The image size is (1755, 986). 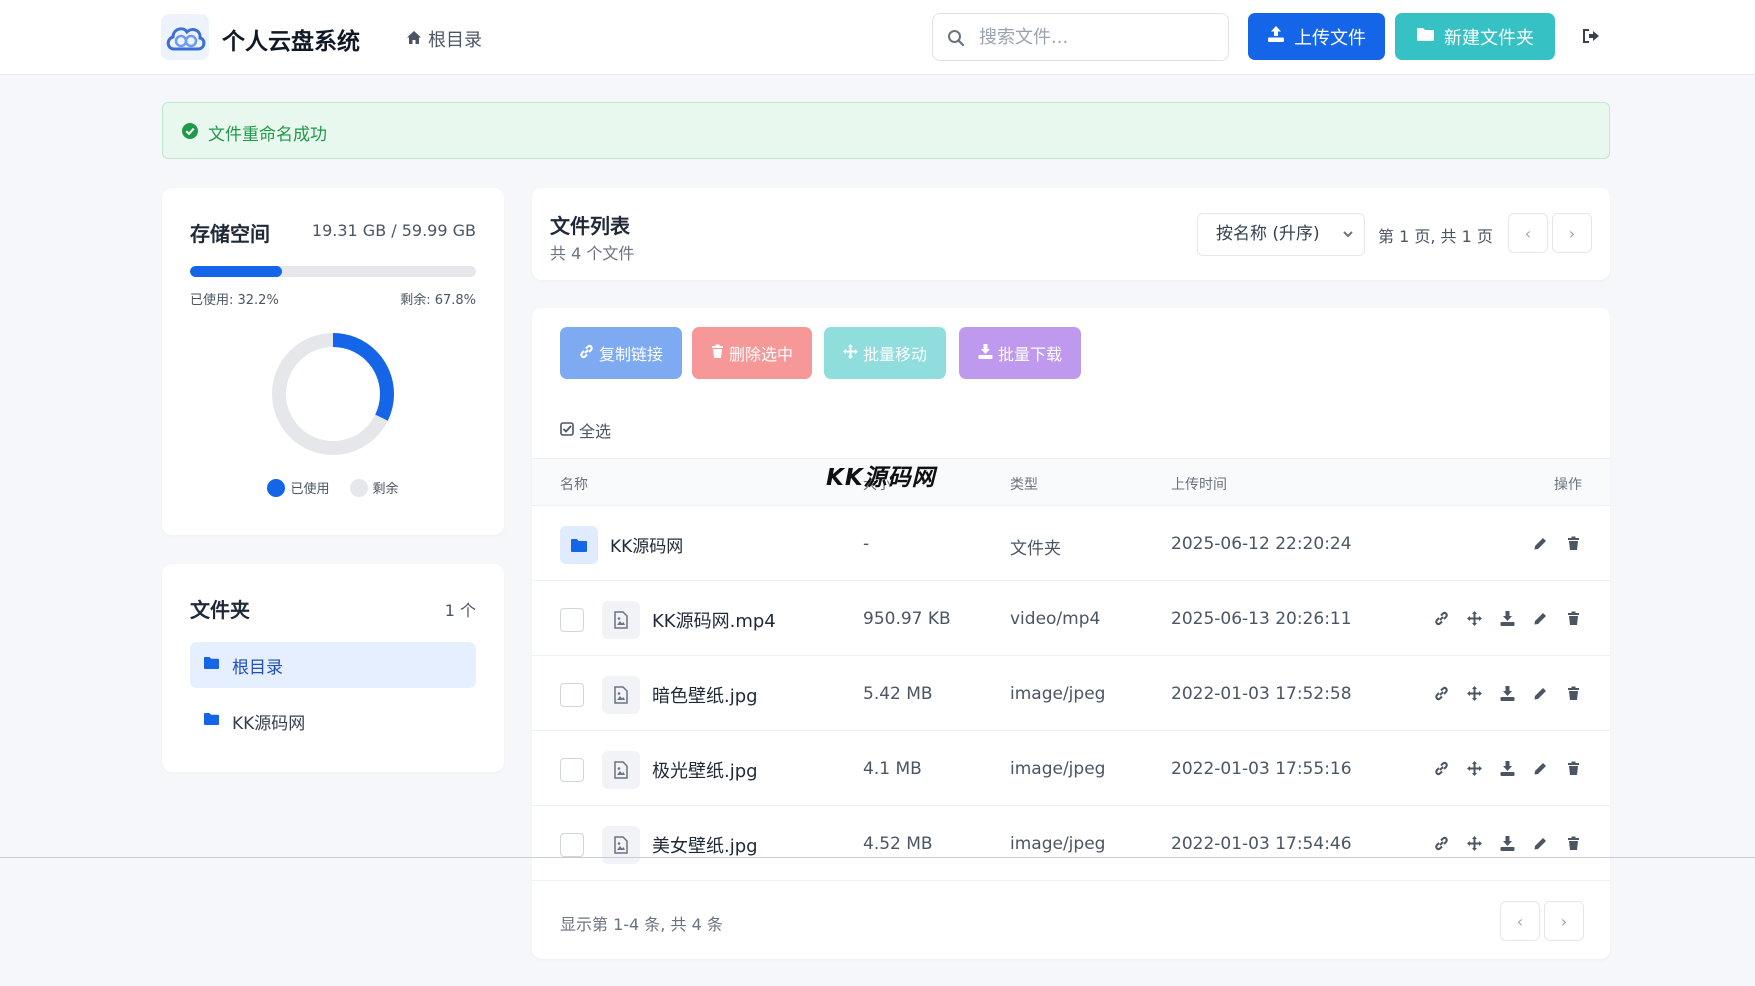 What do you see at coordinates (257, 667) in the screenshot?
I see `folder-item-label: 根目录` at bounding box center [257, 667].